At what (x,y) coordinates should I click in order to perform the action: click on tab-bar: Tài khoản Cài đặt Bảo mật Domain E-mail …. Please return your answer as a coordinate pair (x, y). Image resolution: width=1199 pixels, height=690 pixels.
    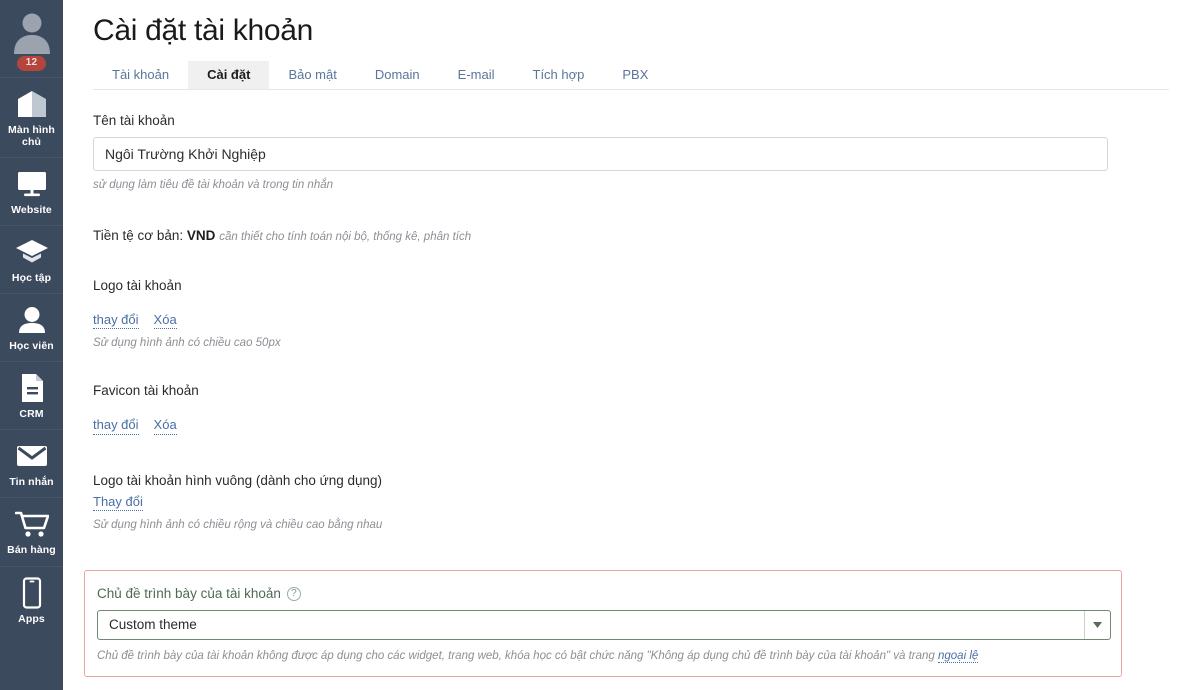
    Looking at the image, I should click on (631, 75).